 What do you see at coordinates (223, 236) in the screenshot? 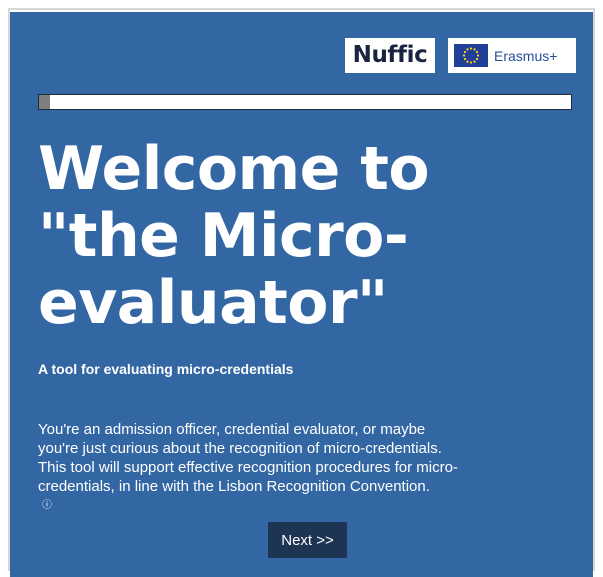
I see `page-title-line-2: "the Micro-` at bounding box center [223, 236].